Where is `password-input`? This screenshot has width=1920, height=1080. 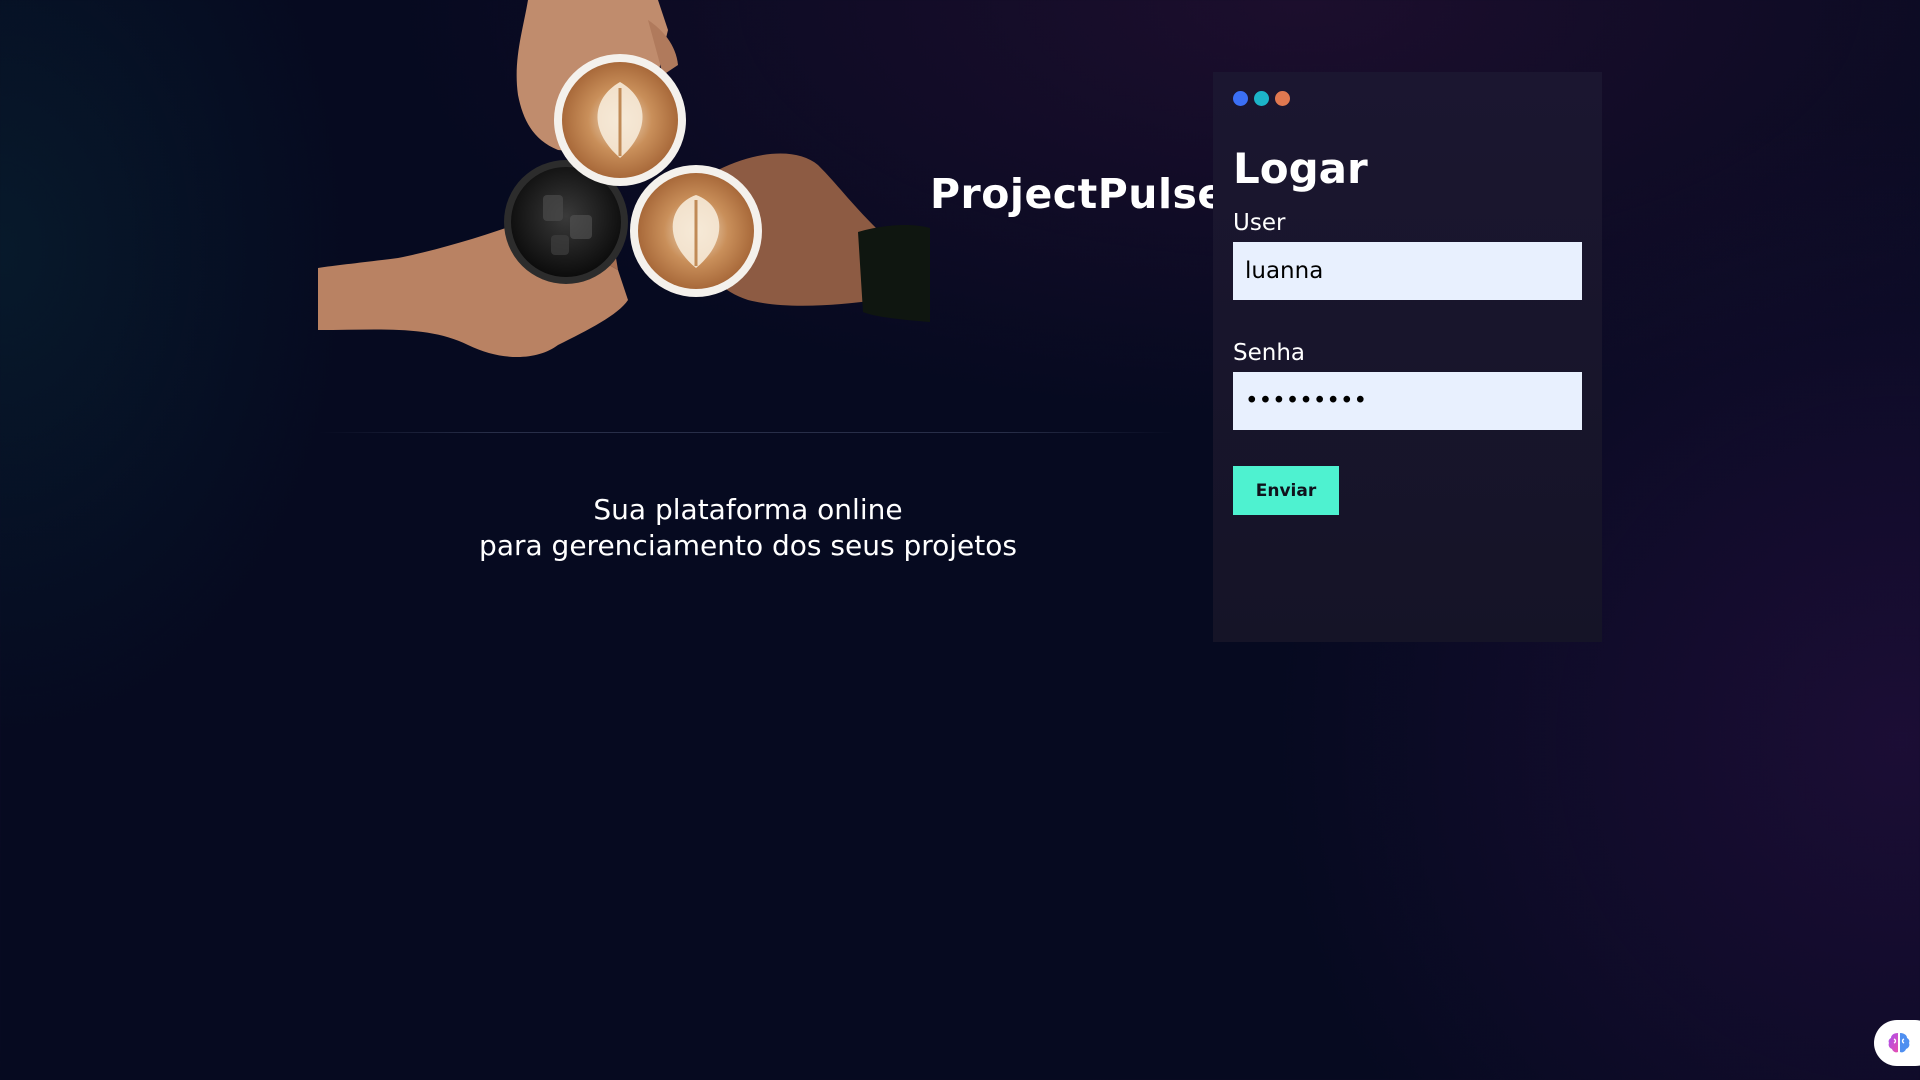
password-input is located at coordinates (1407, 401).